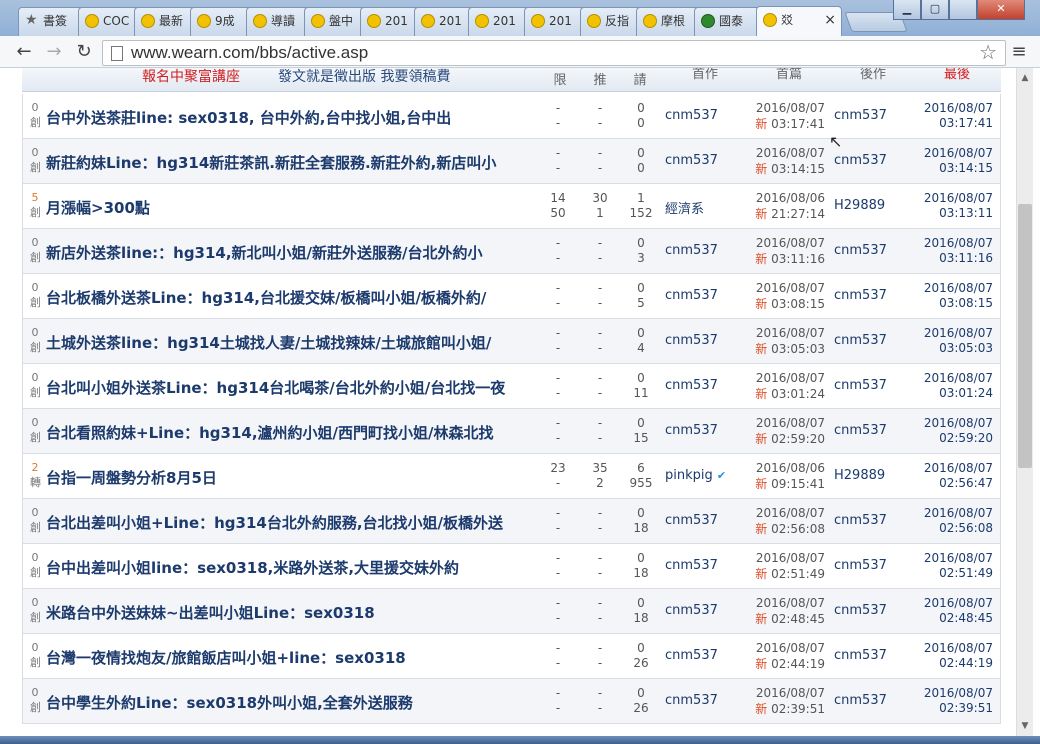 The image size is (1040, 744). Describe the element at coordinates (789, 75) in the screenshot. I see `col-header-post-time: 首篇` at that location.